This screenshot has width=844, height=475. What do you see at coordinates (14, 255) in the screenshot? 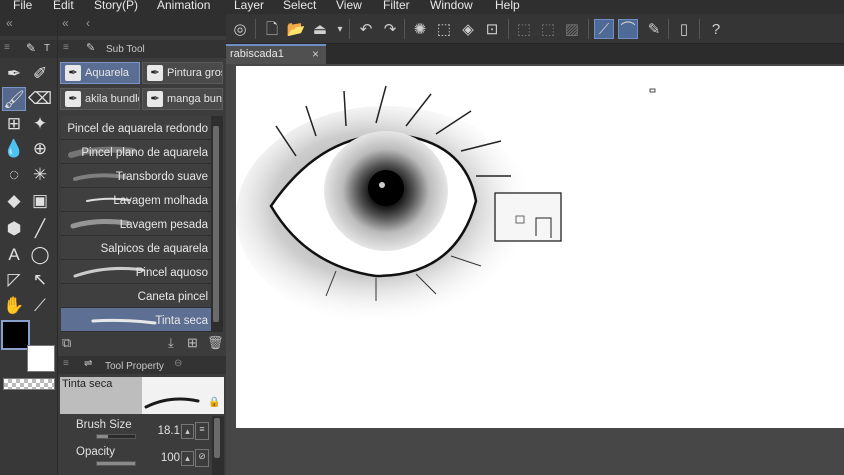
I see `text-tool-icon: A` at bounding box center [14, 255].